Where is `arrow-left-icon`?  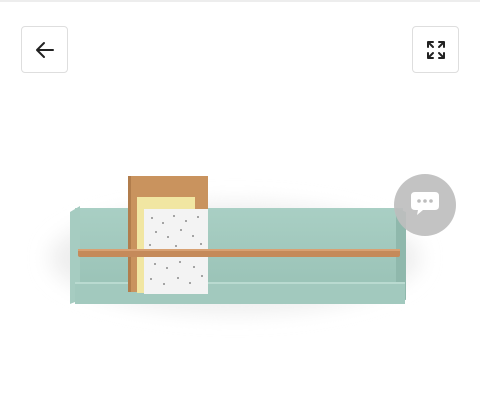 arrow-left-icon is located at coordinates (45, 50).